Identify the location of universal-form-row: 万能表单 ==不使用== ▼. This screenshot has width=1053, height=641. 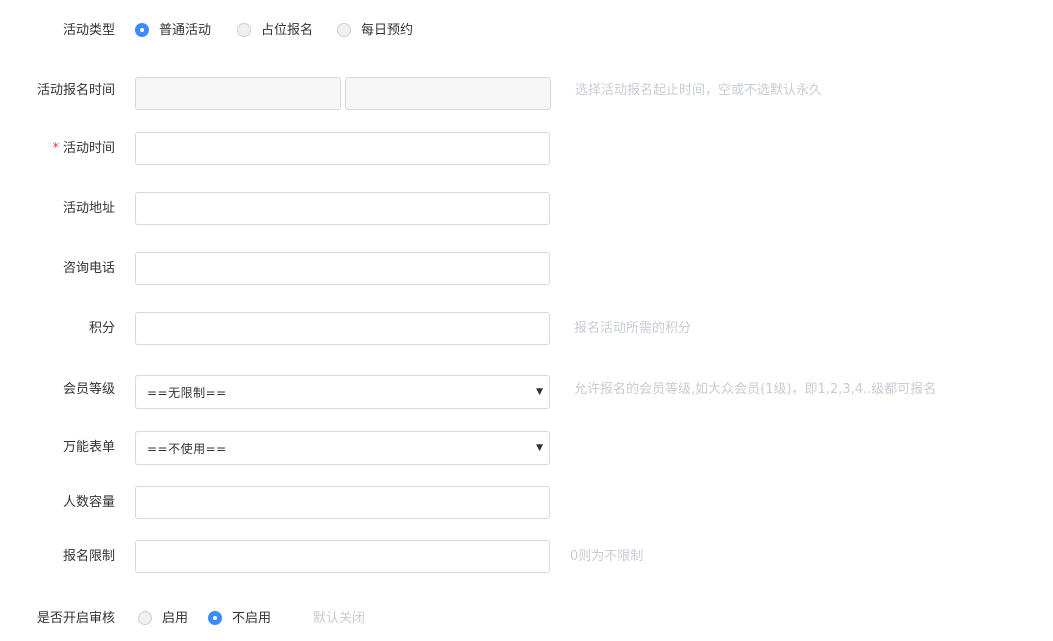
(526, 448).